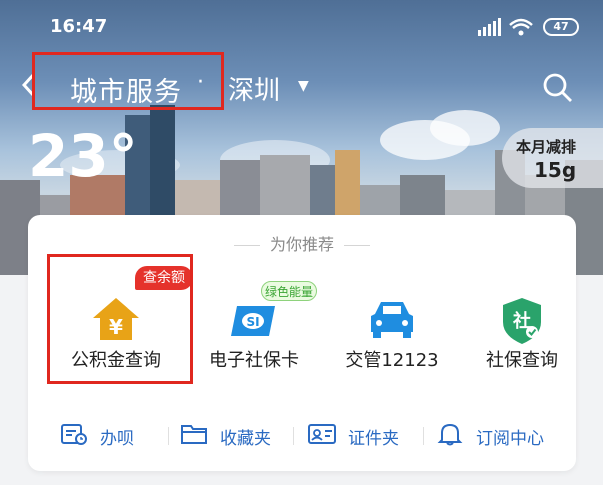 The image size is (603, 485). I want to click on search-icon, so click(558, 90).